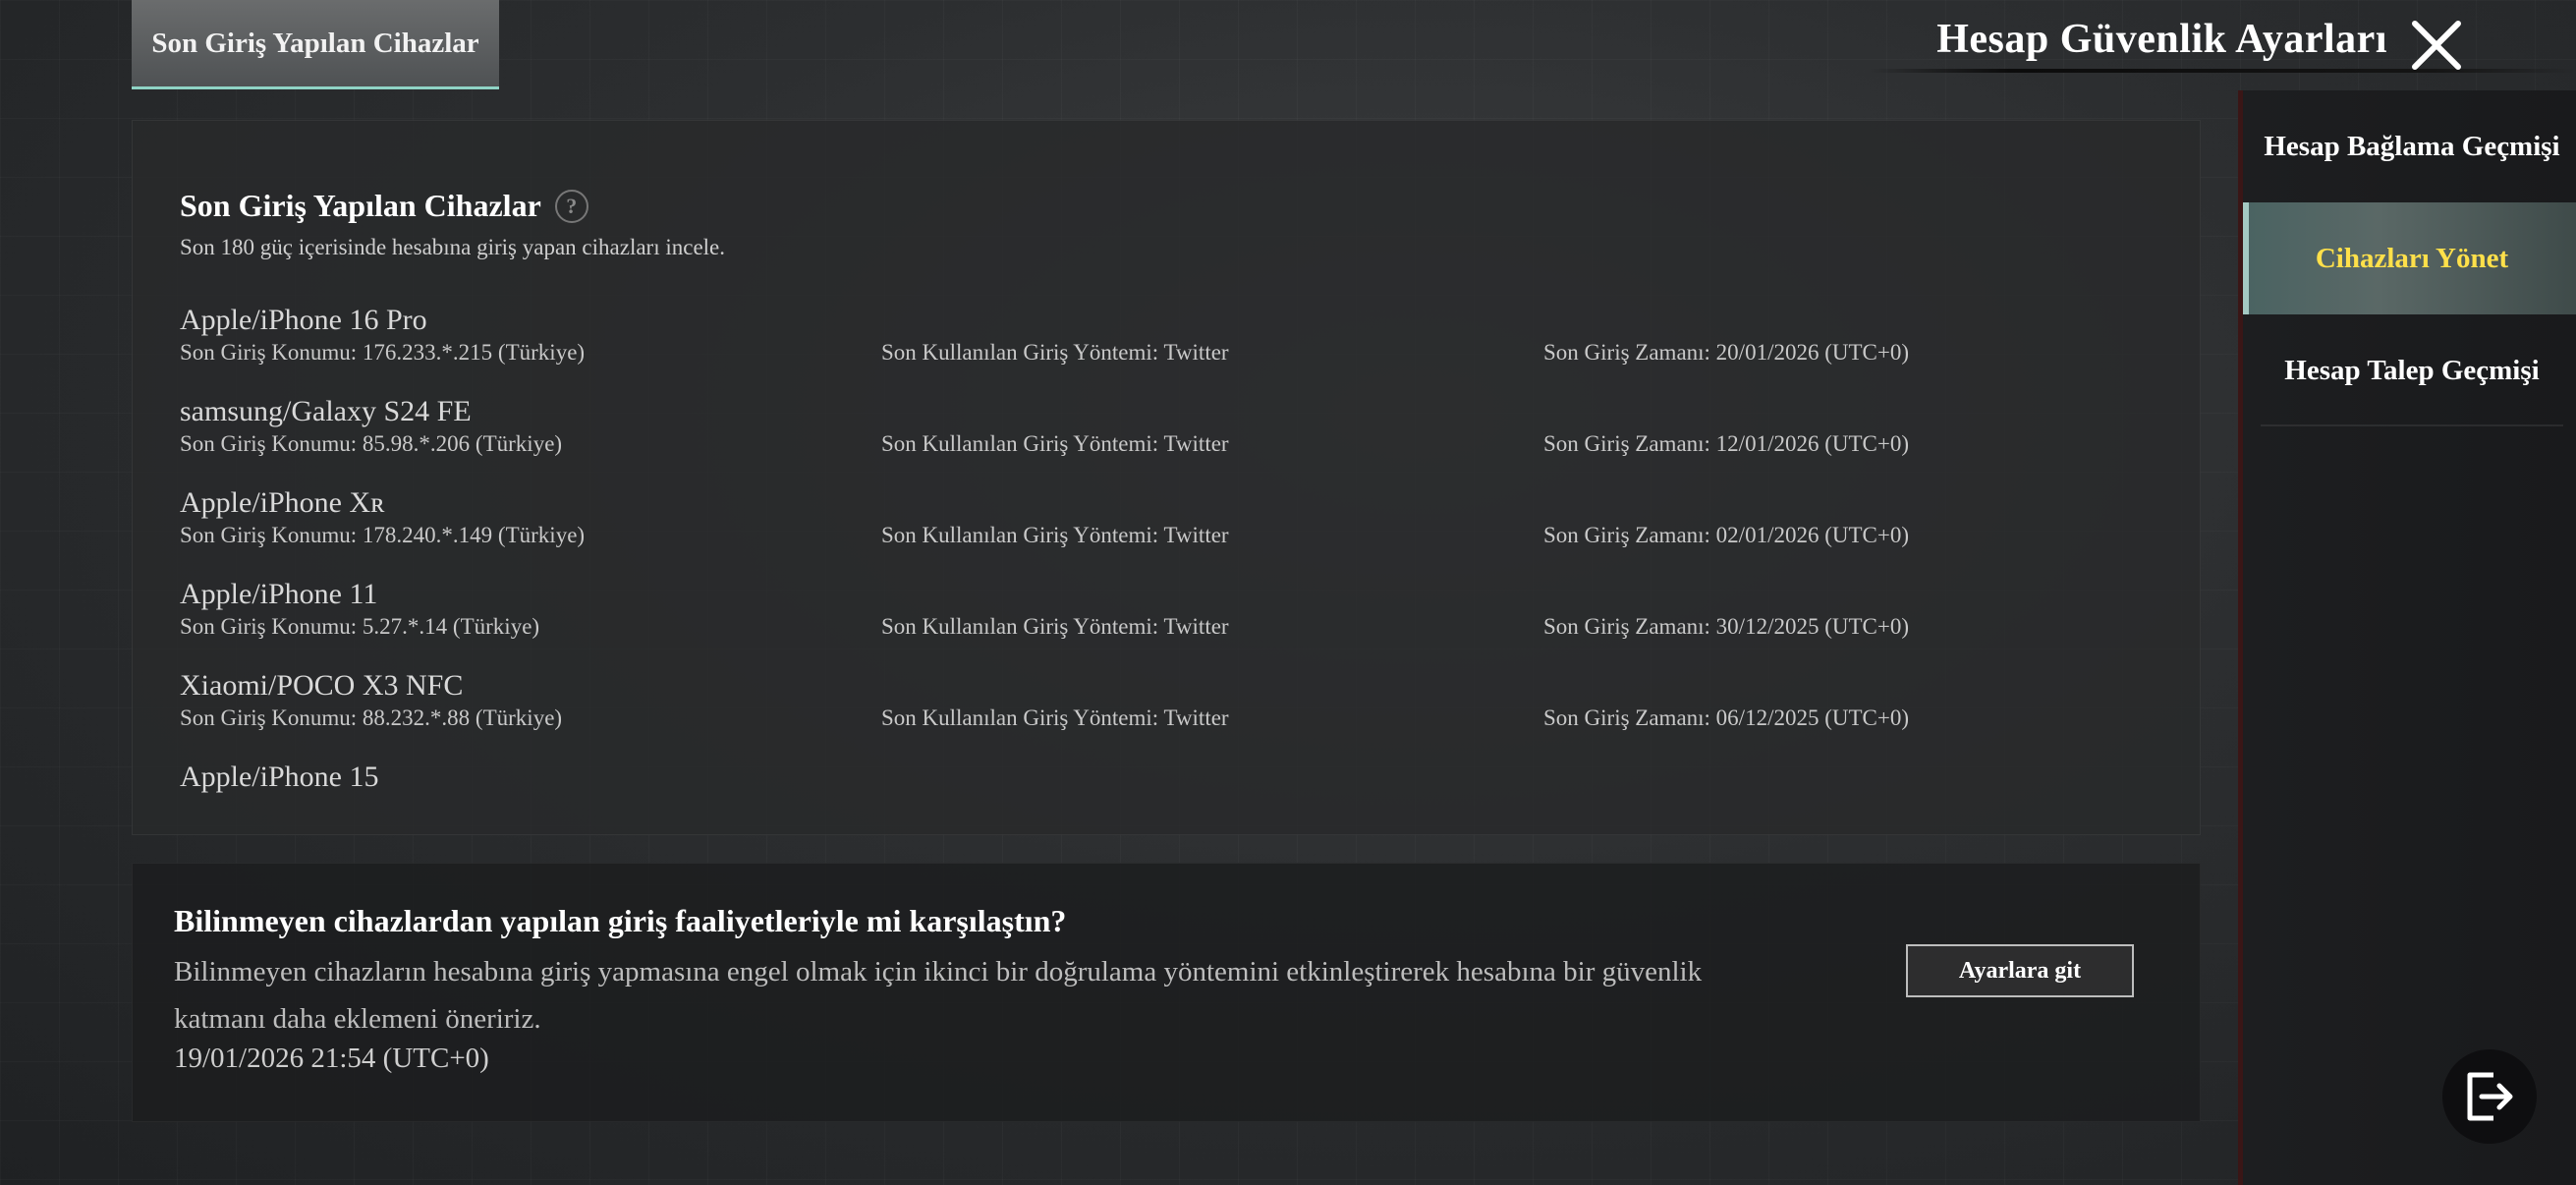 This screenshot has width=2576, height=1185. What do you see at coordinates (371, 444) in the screenshot?
I see `device-location: Son Giriş Konumu: 85.98.*.206 (Türkiye)` at bounding box center [371, 444].